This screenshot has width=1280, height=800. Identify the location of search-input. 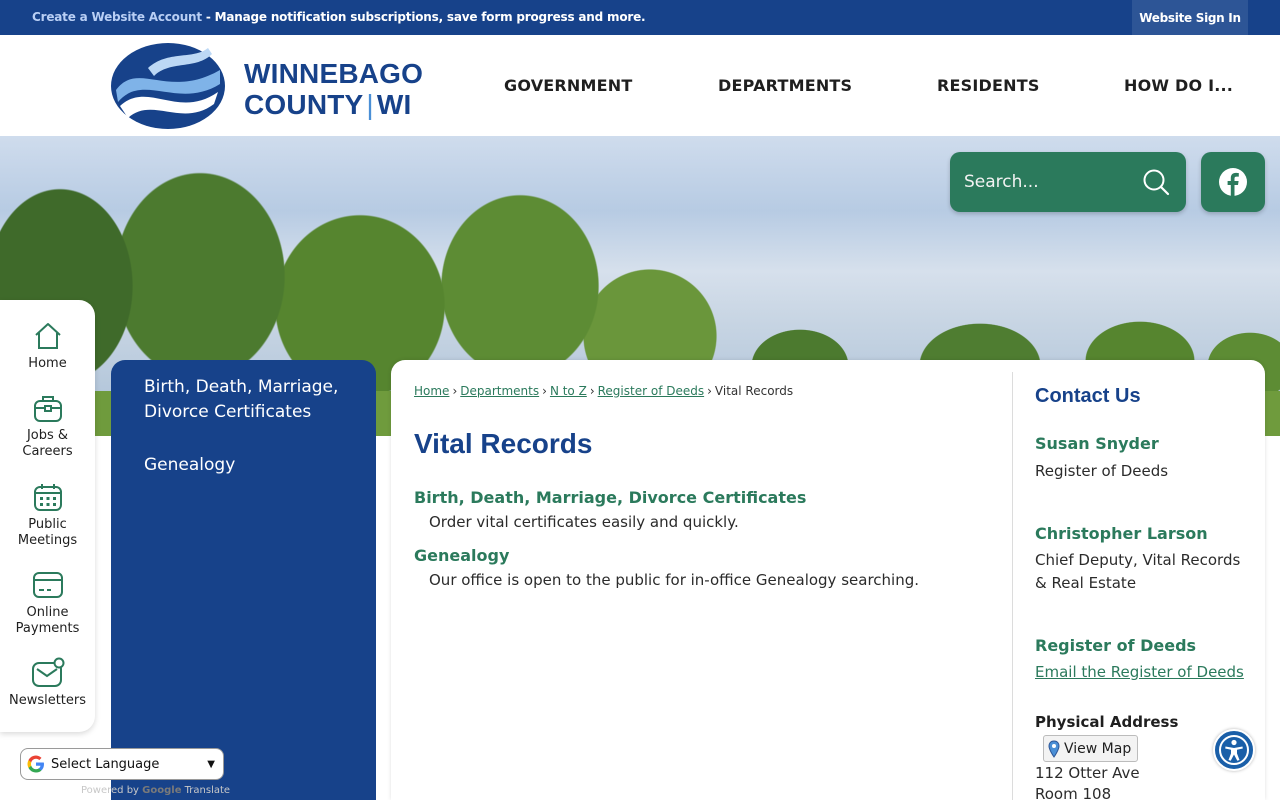
(1049, 182).